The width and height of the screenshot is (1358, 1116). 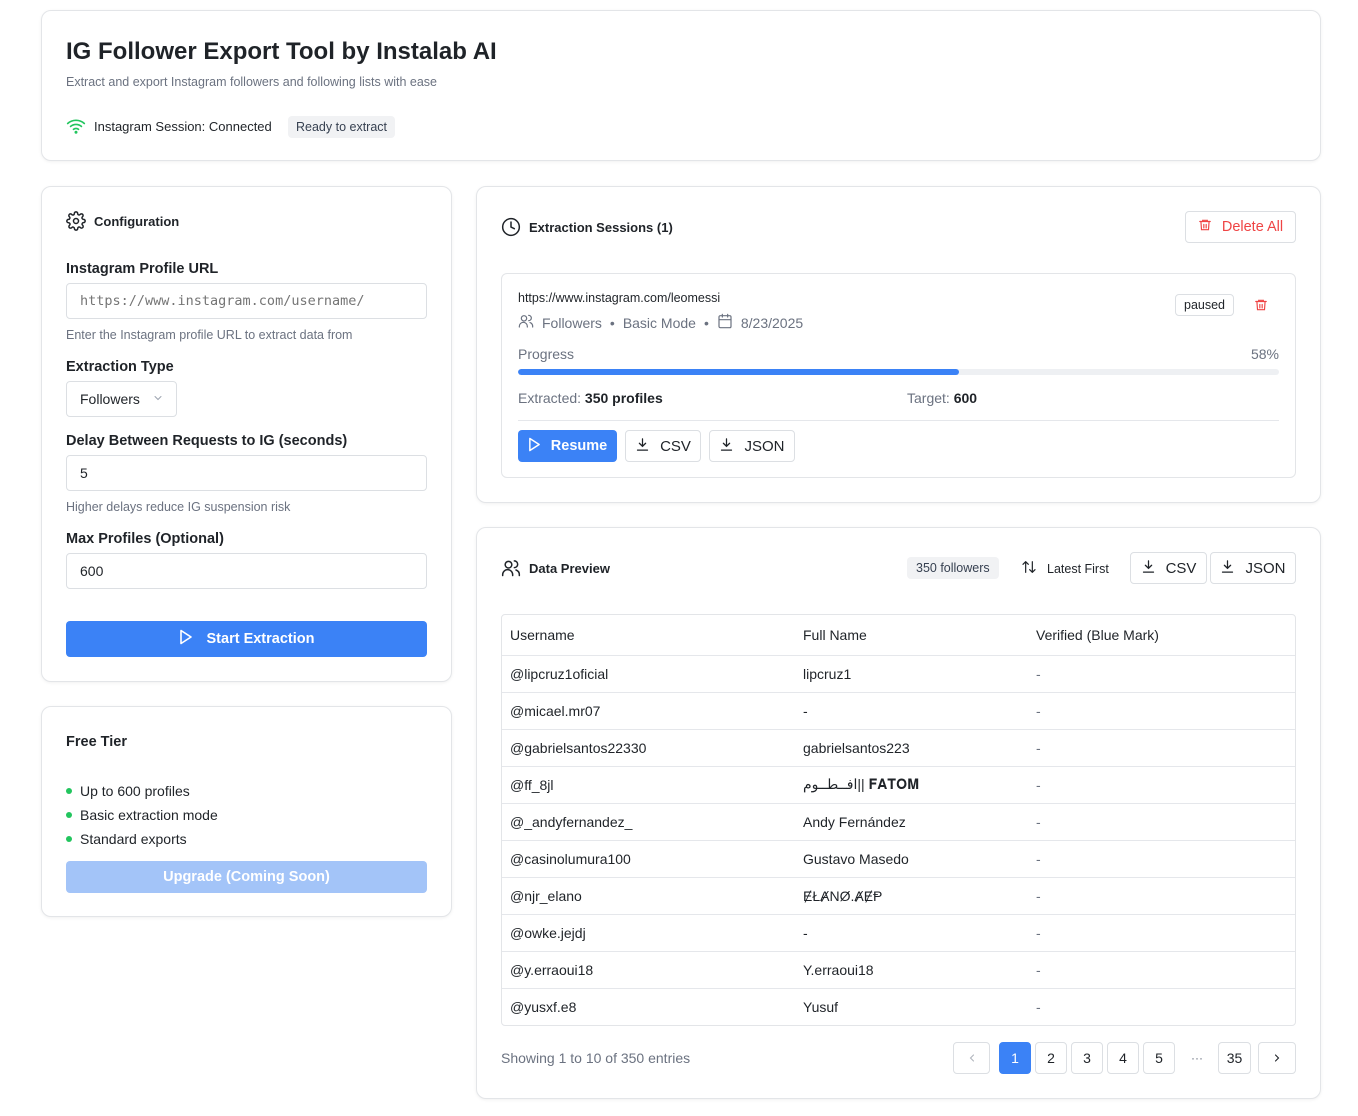 What do you see at coordinates (572, 322) in the screenshot?
I see `session-type: Followers` at bounding box center [572, 322].